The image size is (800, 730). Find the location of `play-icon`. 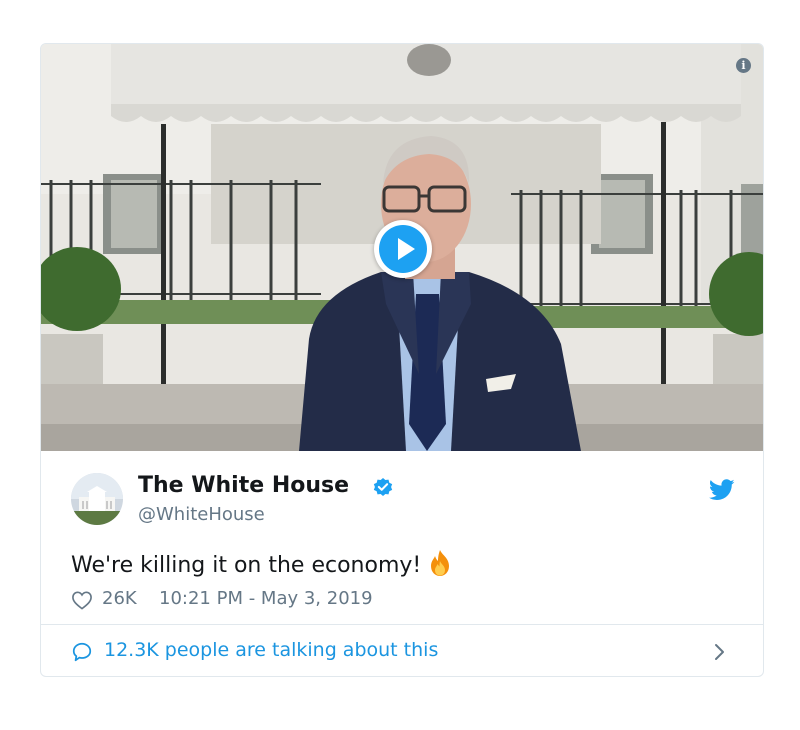

play-icon is located at coordinates (403, 249).